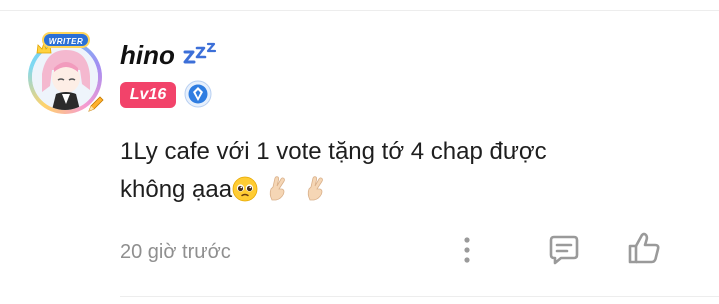 This screenshot has height=304, width=719. I want to click on thumbs-up-icon, so click(644, 248).